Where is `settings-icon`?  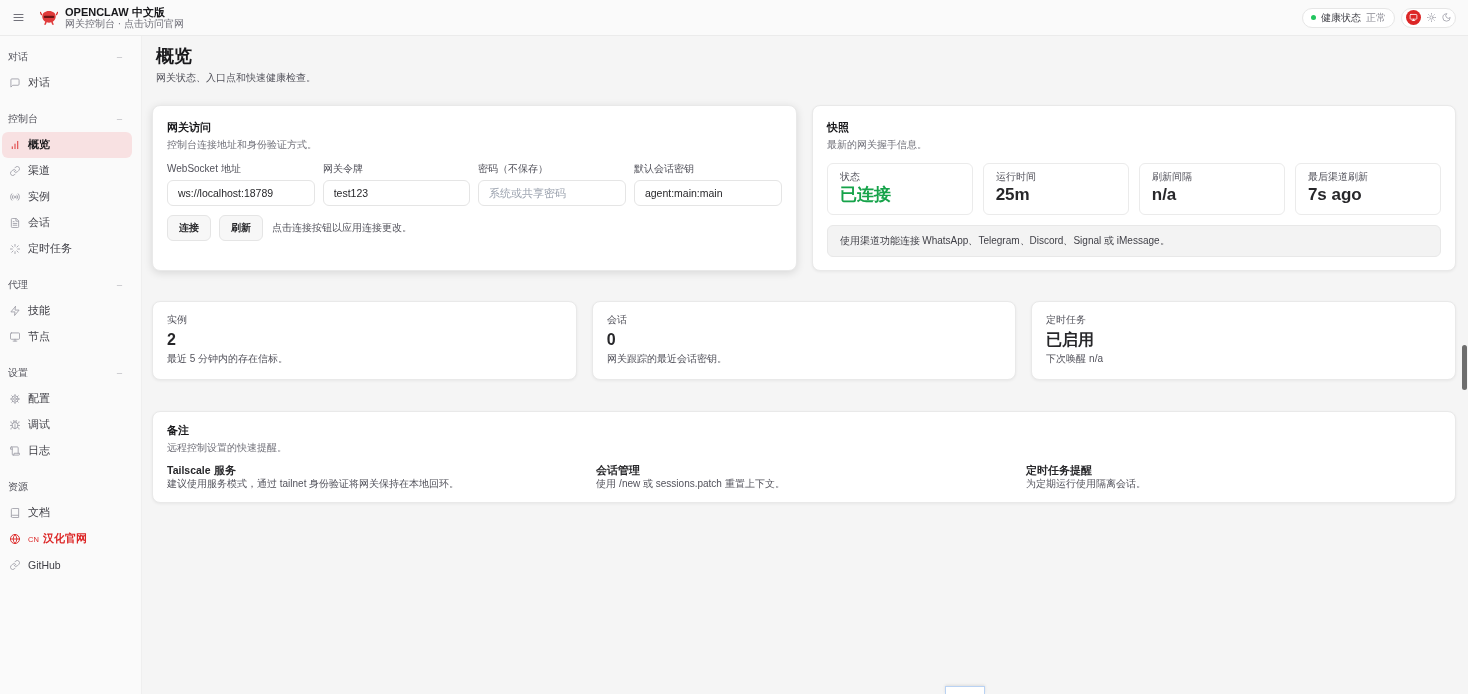
settings-icon is located at coordinates (15, 399).